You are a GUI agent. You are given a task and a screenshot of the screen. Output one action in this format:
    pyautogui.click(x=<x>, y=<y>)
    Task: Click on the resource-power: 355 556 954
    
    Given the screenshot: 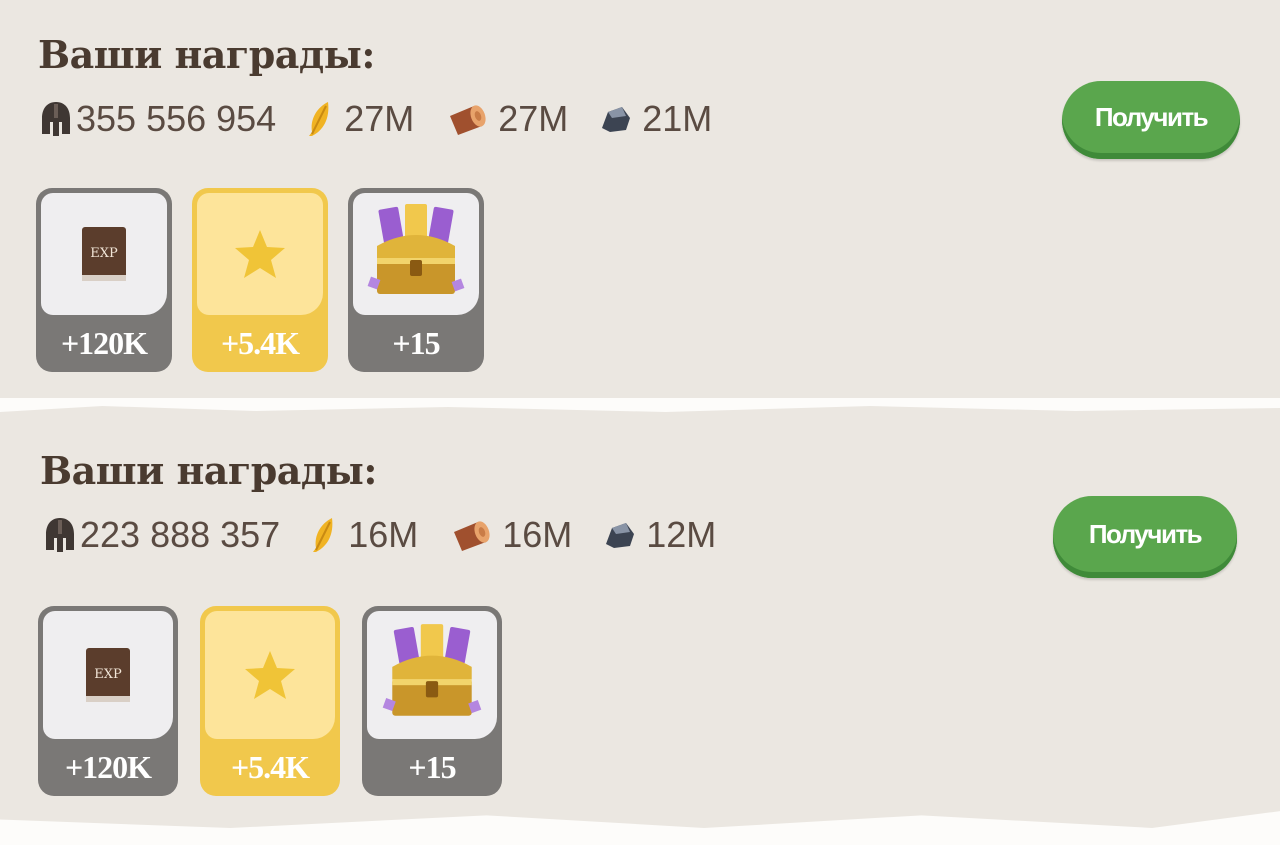 What is the action you would take?
    pyautogui.click(x=158, y=119)
    